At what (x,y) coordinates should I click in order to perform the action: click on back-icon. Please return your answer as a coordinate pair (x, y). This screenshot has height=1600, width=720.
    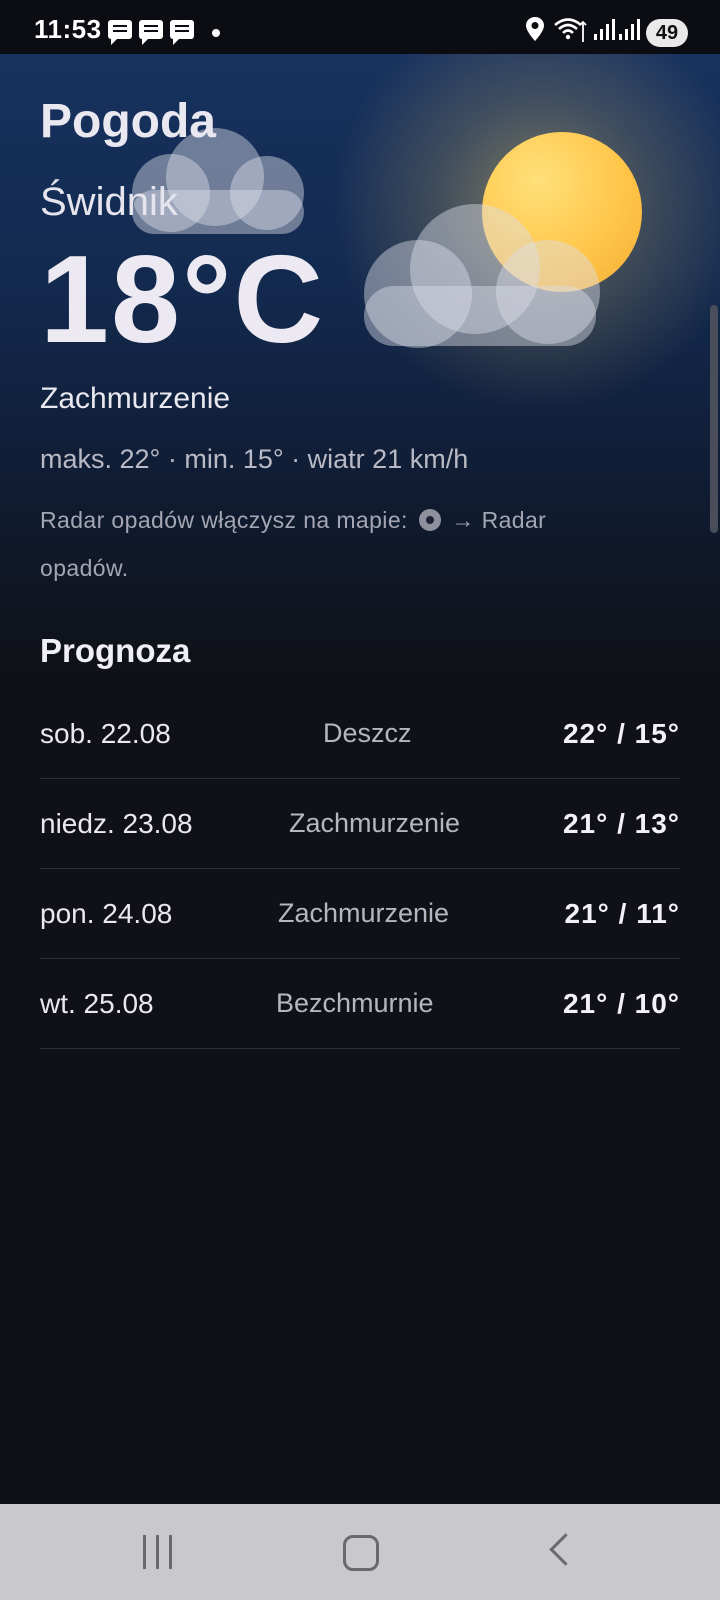
    Looking at the image, I should click on (565, 1549).